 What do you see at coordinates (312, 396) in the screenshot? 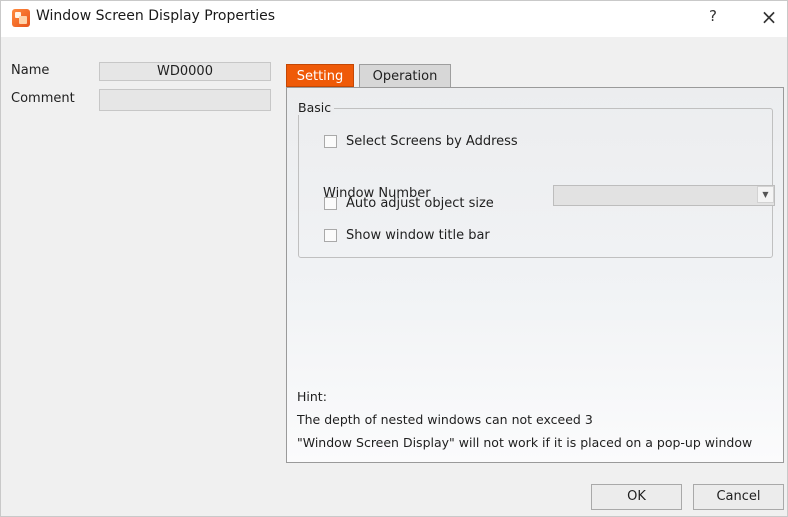
I see `hint-title: Hint:` at bounding box center [312, 396].